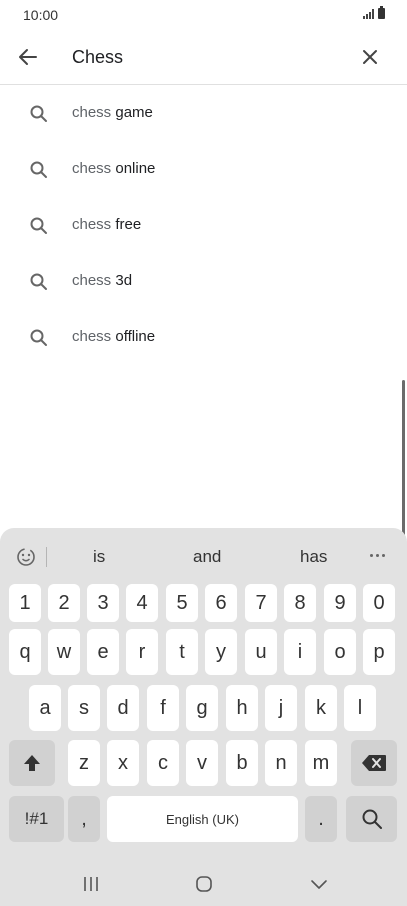  Describe the element at coordinates (371, 555) in the screenshot. I see `more-dots-icon` at that location.